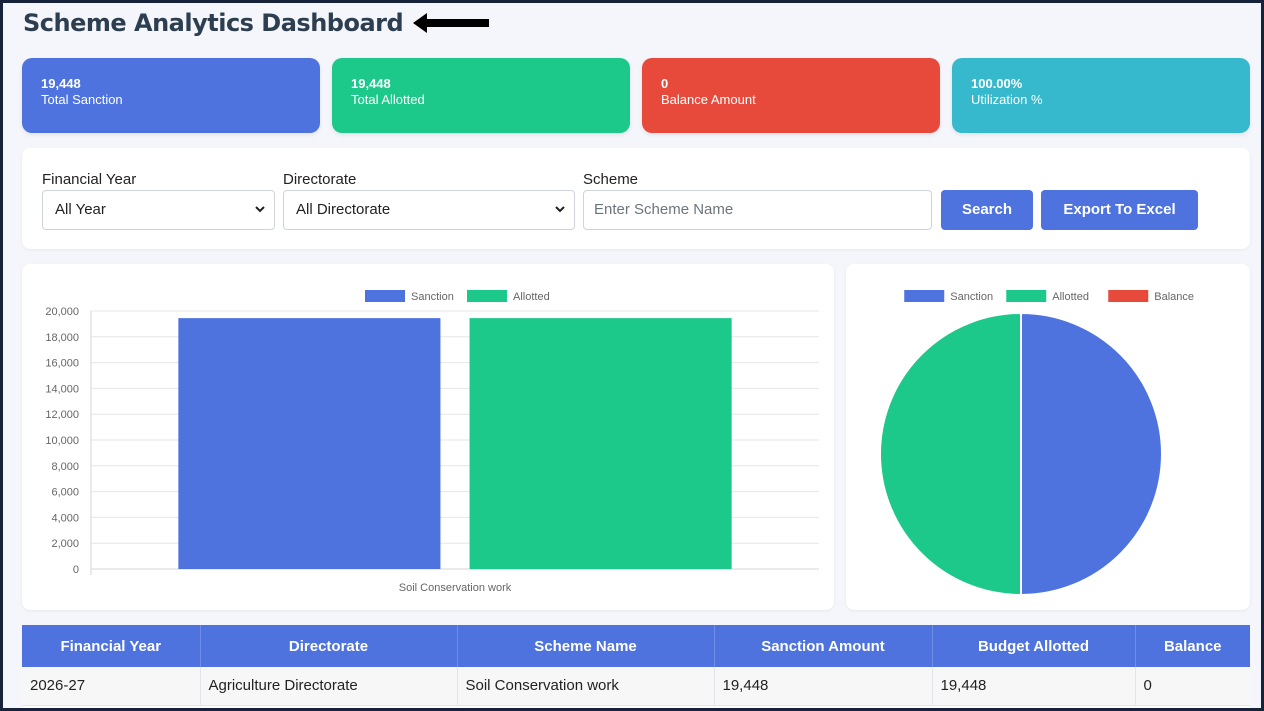  What do you see at coordinates (823, 686) in the screenshot?
I see `cell-sanction-amount: 19,448` at bounding box center [823, 686].